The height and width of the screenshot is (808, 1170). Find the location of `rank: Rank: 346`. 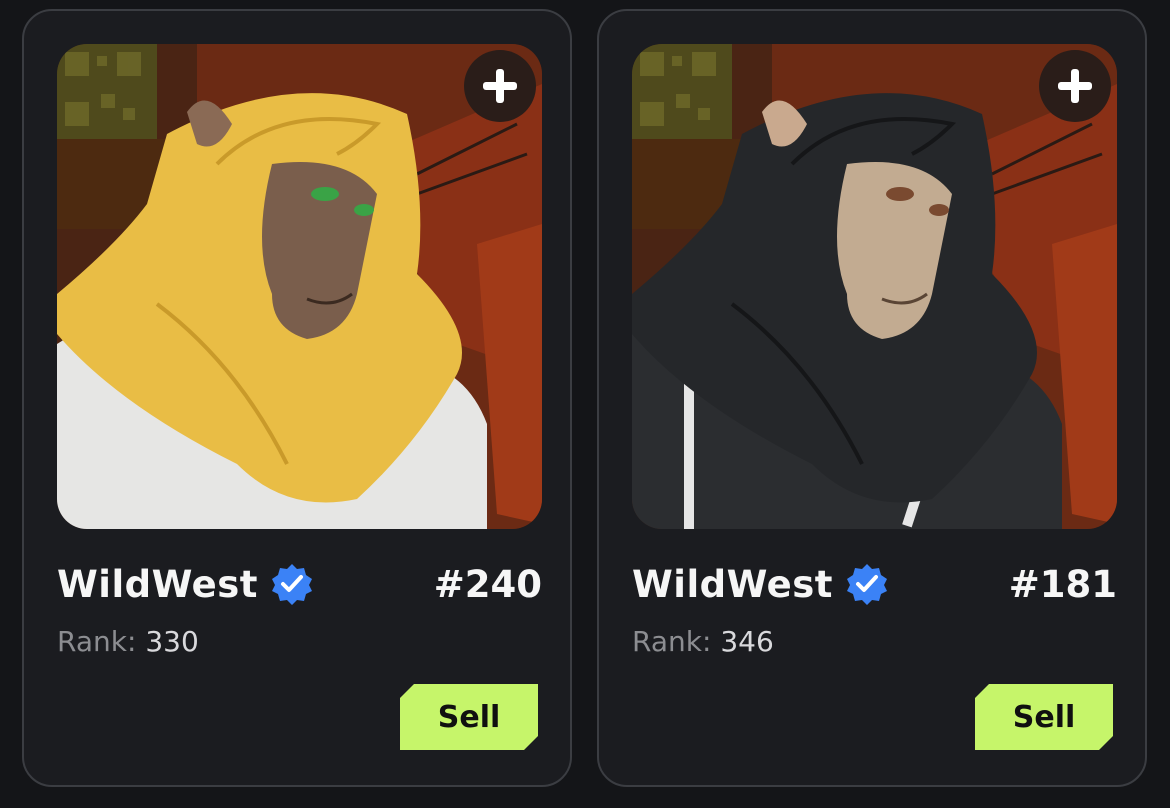

rank: Rank: 346 is located at coordinates (703, 641).